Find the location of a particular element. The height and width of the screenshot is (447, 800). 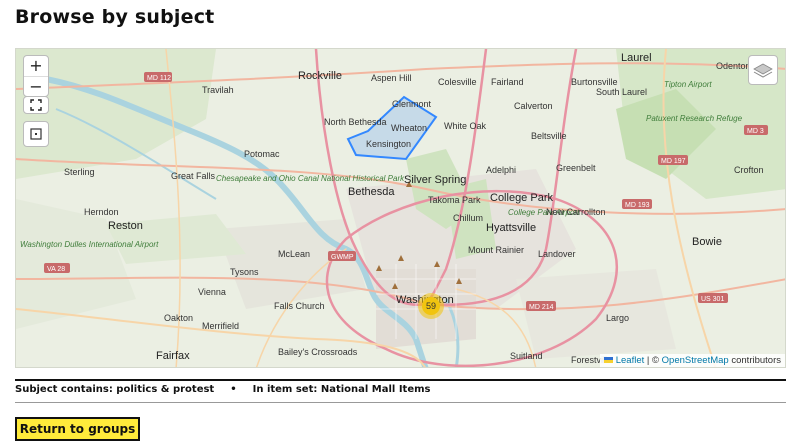

filter-item-set: In item set: National Mall Items is located at coordinates (341, 389).